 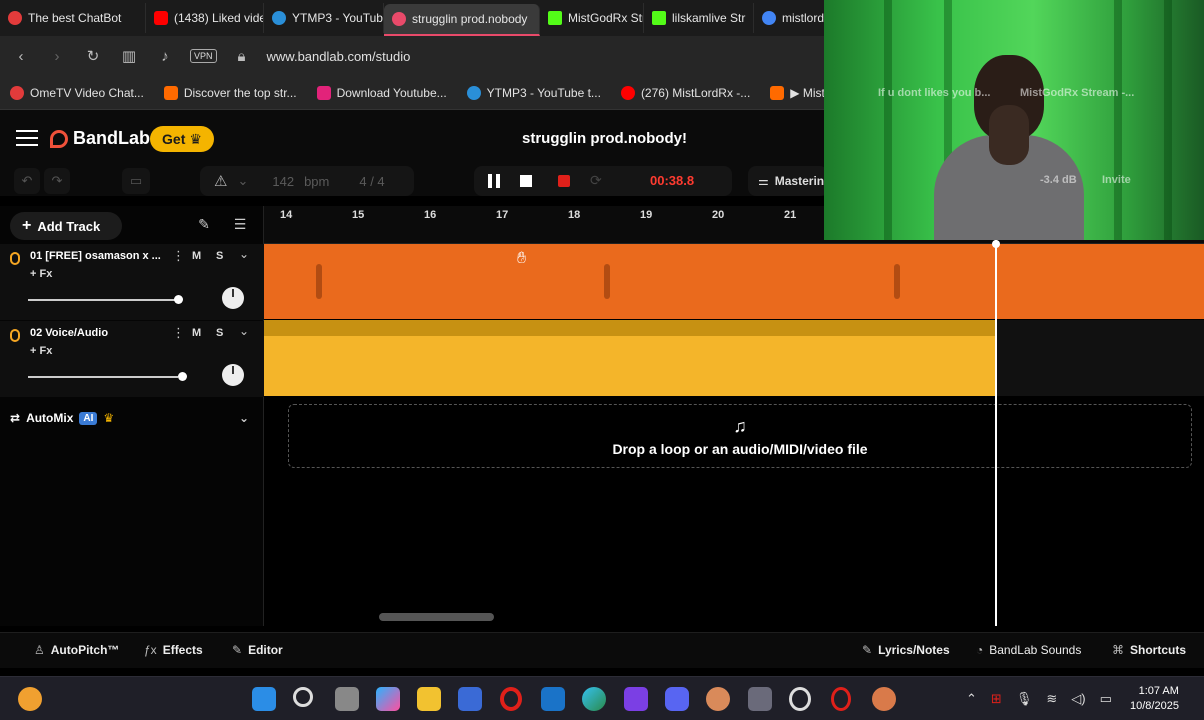 I want to click on store-icon, so click(x=470, y=699).